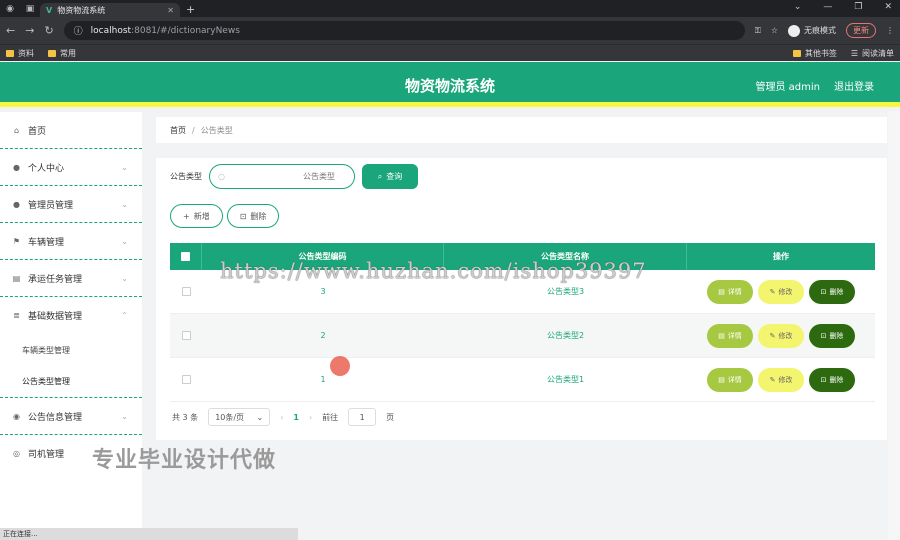 The height and width of the screenshot is (540, 900). I want to click on pinned-tab-icon: ▣, so click(30, 8).